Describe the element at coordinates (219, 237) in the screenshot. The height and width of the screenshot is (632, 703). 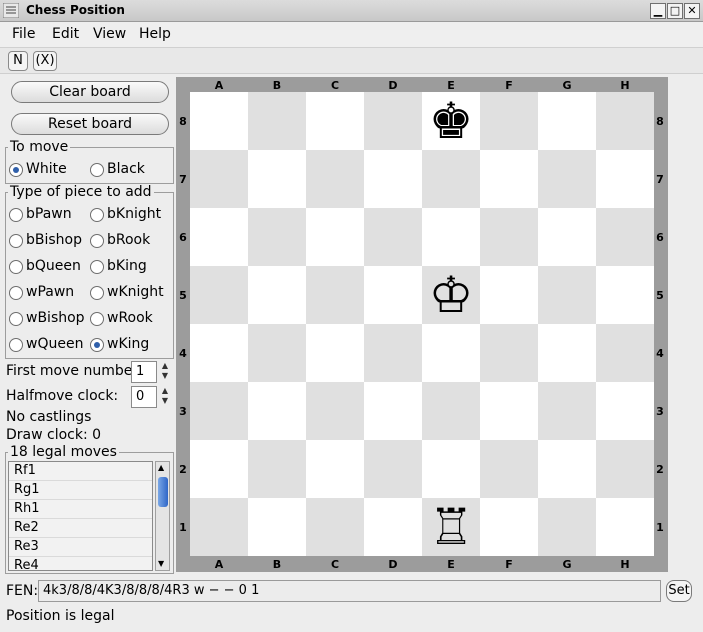
I see `square-a6` at that location.